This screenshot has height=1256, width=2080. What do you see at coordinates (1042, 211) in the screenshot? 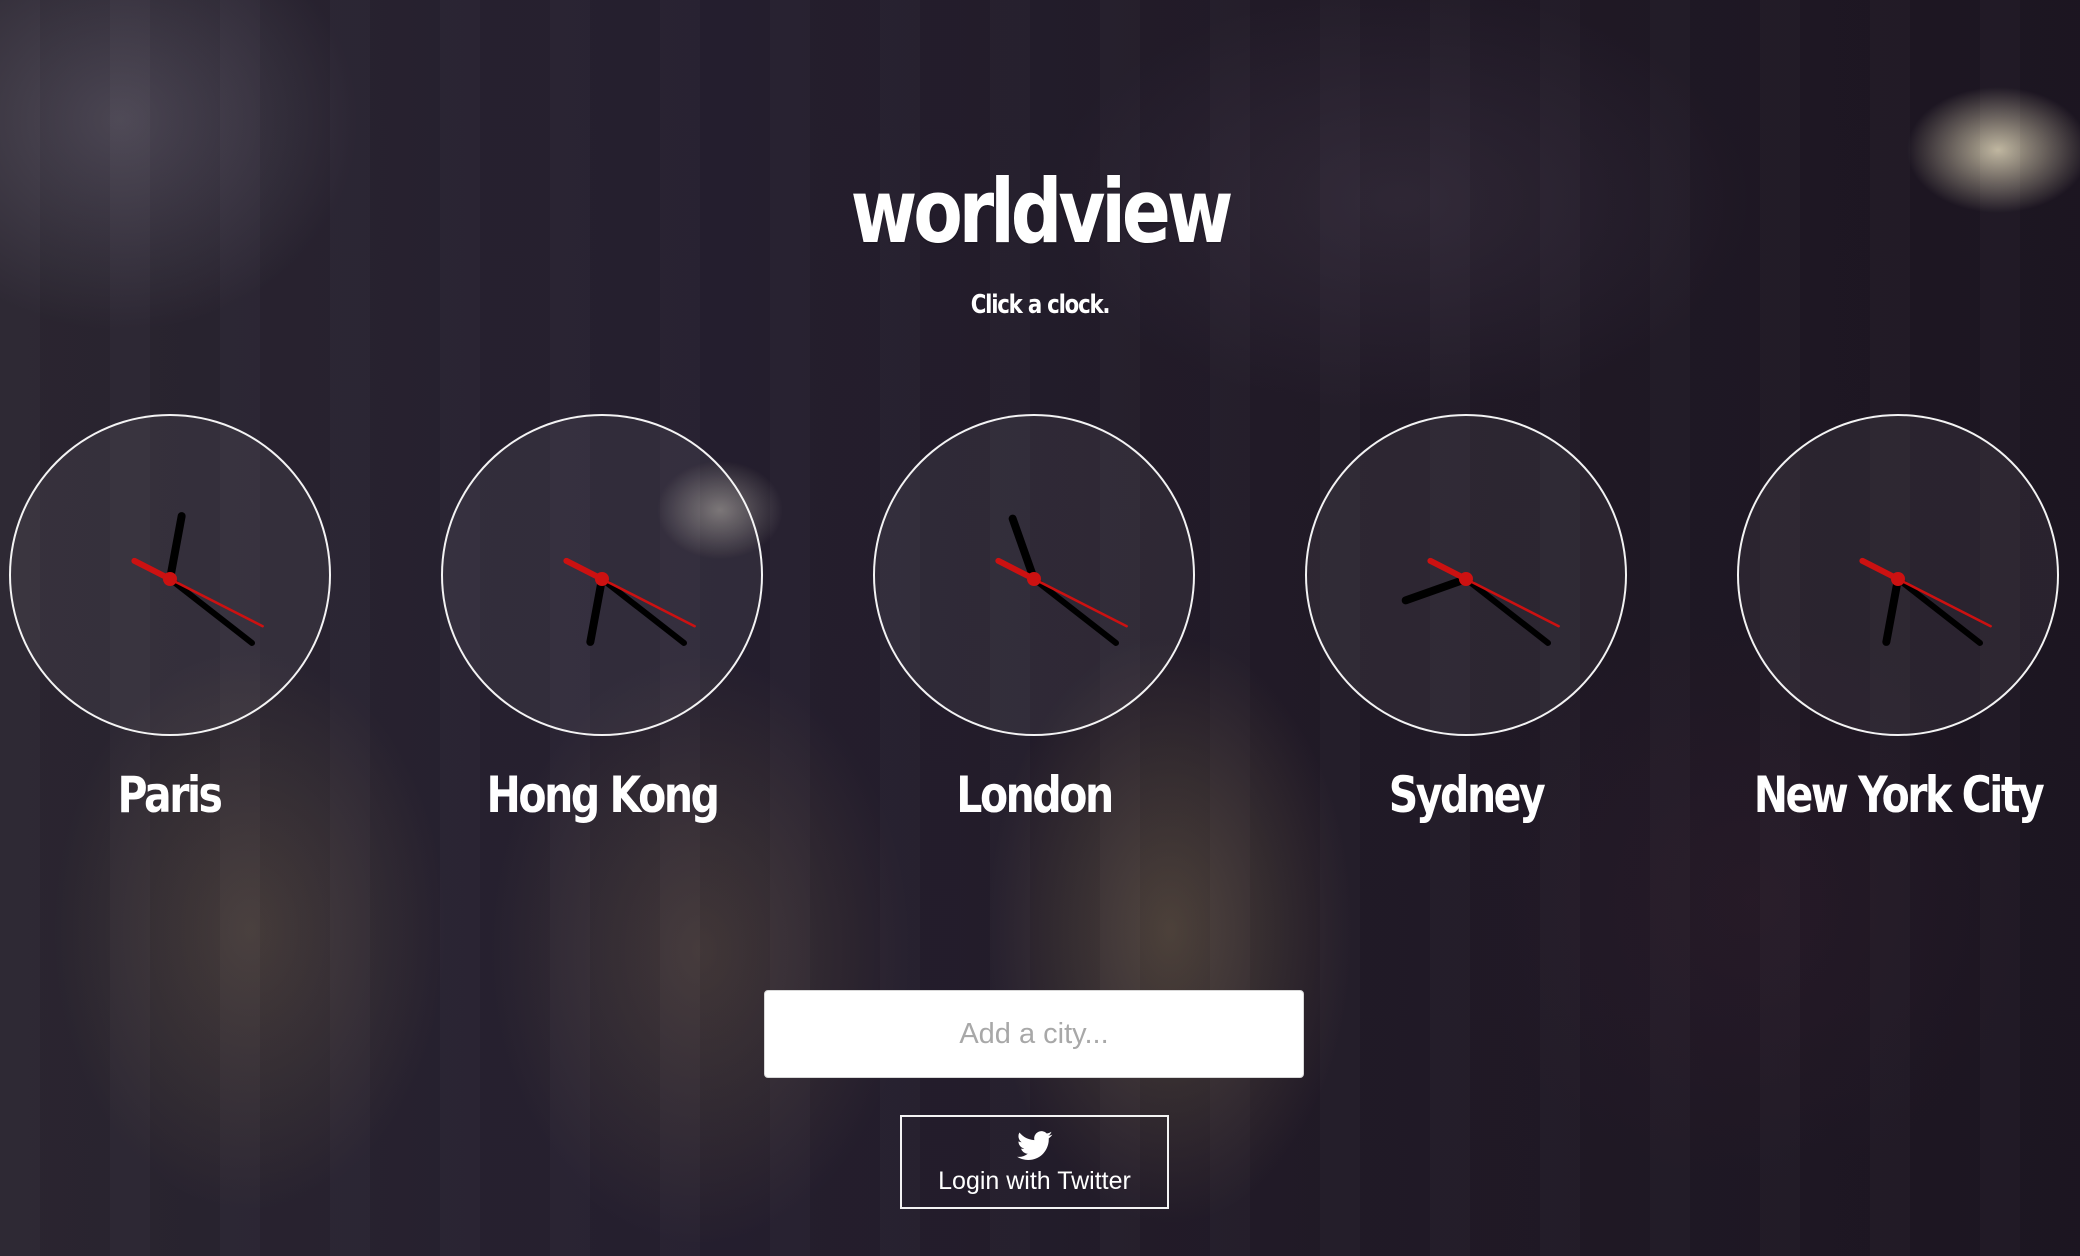
I see `app-title: worldview` at bounding box center [1042, 211].